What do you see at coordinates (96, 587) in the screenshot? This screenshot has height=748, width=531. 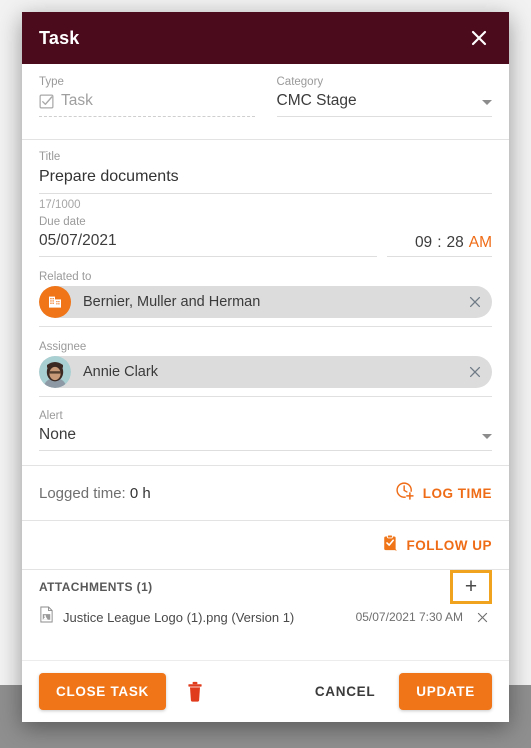 I see `attachments-heading: ATTACHMENTS (1)` at bounding box center [96, 587].